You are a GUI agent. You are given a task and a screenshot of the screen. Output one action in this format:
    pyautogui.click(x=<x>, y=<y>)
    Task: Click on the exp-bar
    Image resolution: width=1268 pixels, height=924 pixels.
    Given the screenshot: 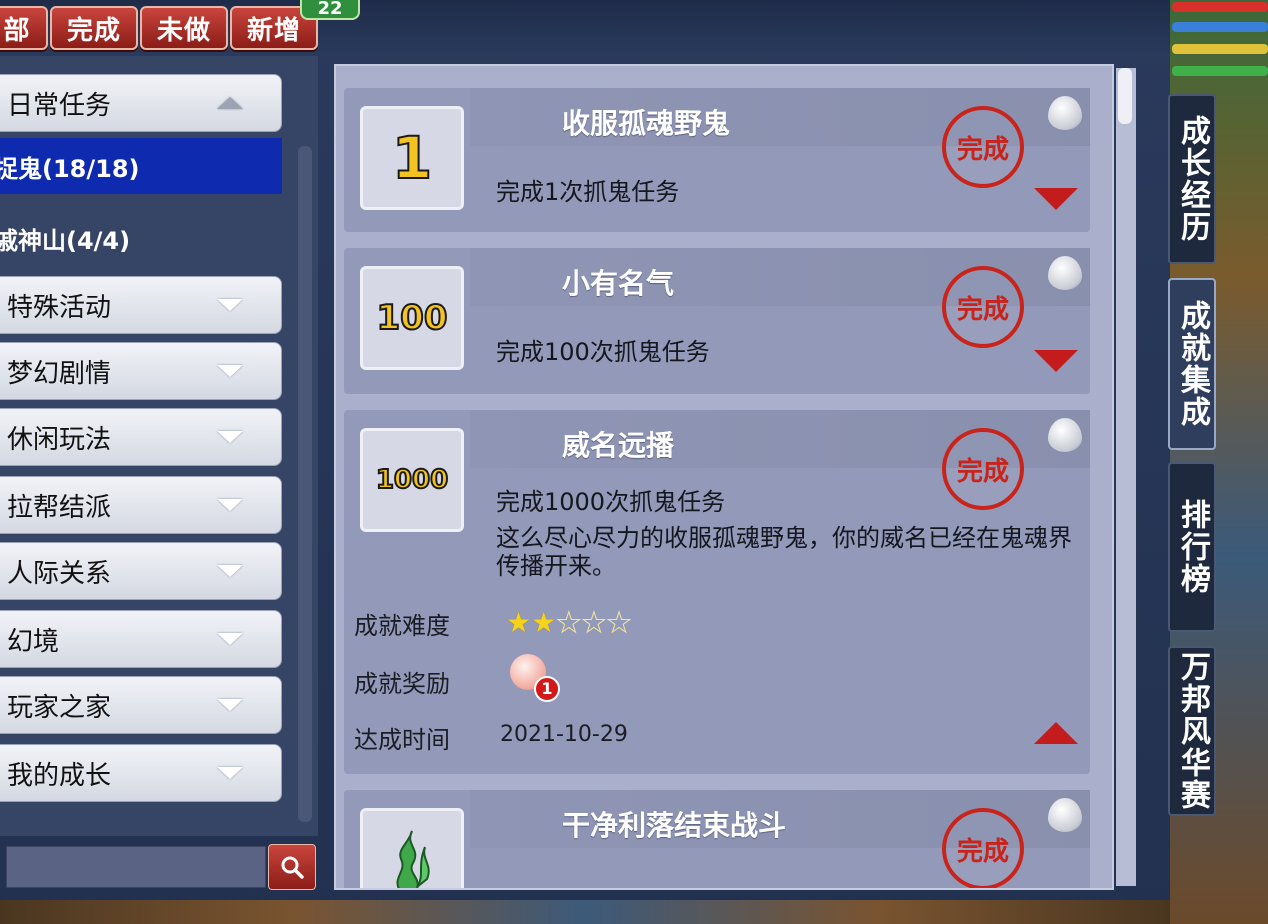 What is the action you would take?
    pyautogui.click(x=1220, y=71)
    